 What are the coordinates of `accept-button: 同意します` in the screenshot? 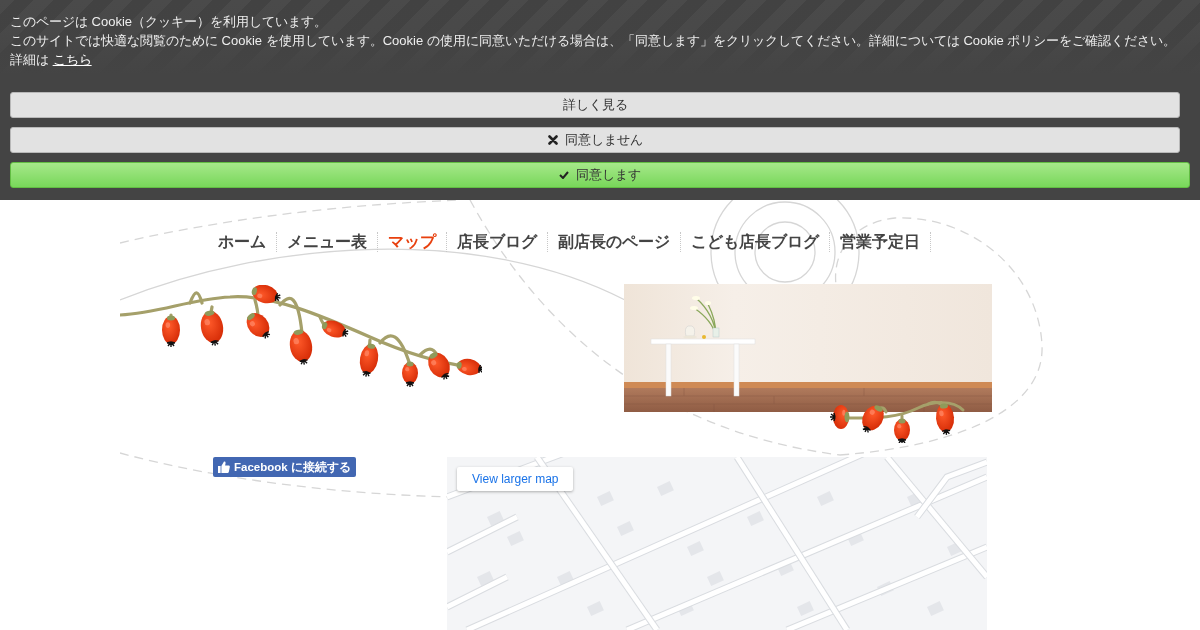 It's located at (600, 175).